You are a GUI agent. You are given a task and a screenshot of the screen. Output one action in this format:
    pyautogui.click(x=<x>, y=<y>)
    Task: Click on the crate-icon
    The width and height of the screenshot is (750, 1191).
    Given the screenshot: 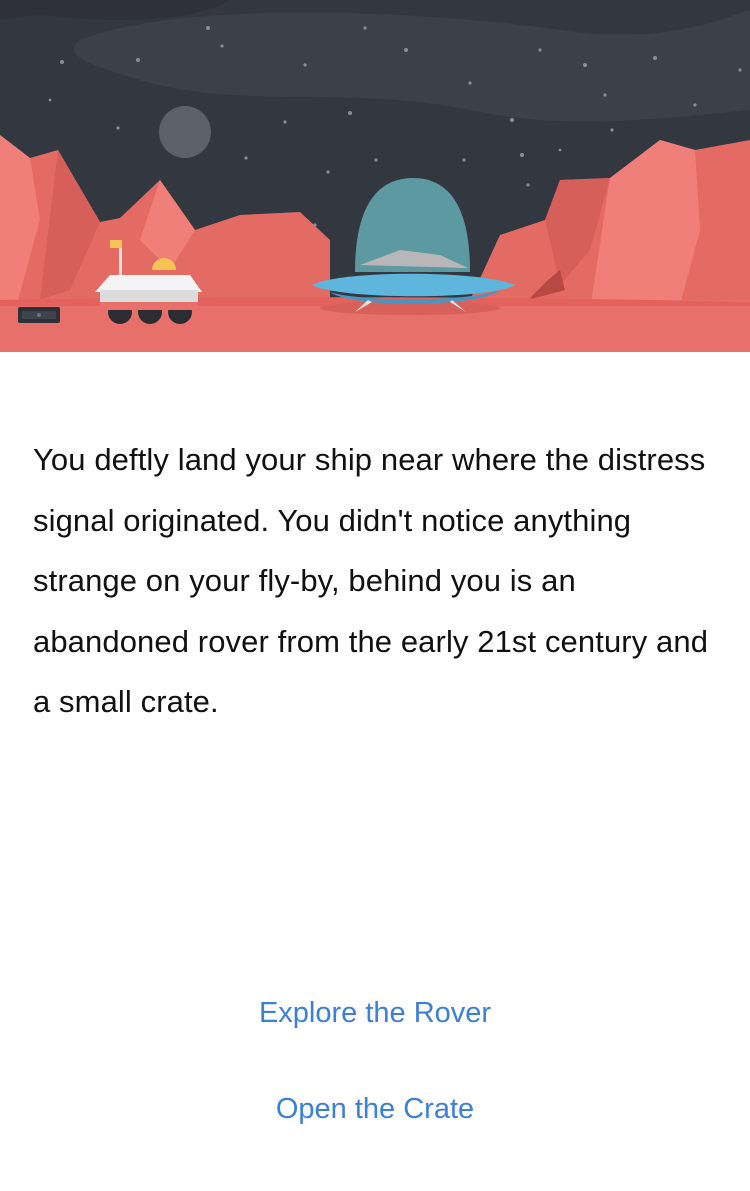 What is the action you would take?
    pyautogui.click(x=39, y=315)
    